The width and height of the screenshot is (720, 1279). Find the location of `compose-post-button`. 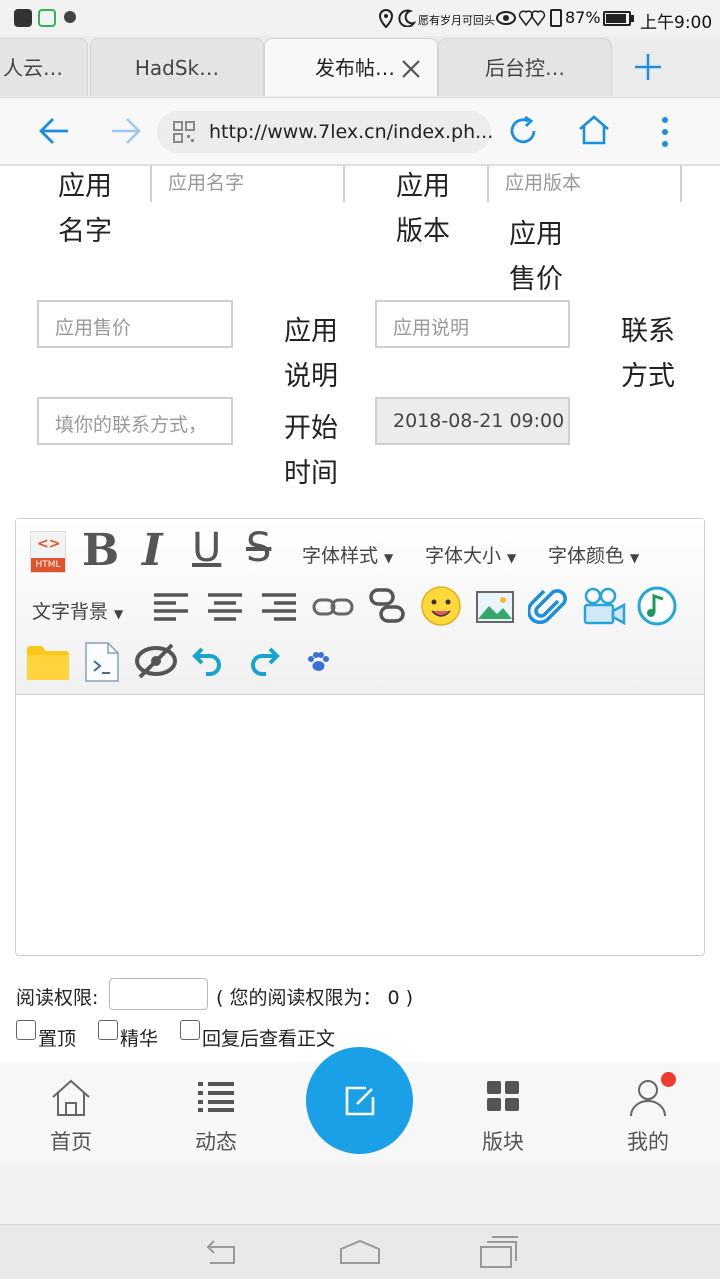

compose-post-button is located at coordinates (359, 1100).